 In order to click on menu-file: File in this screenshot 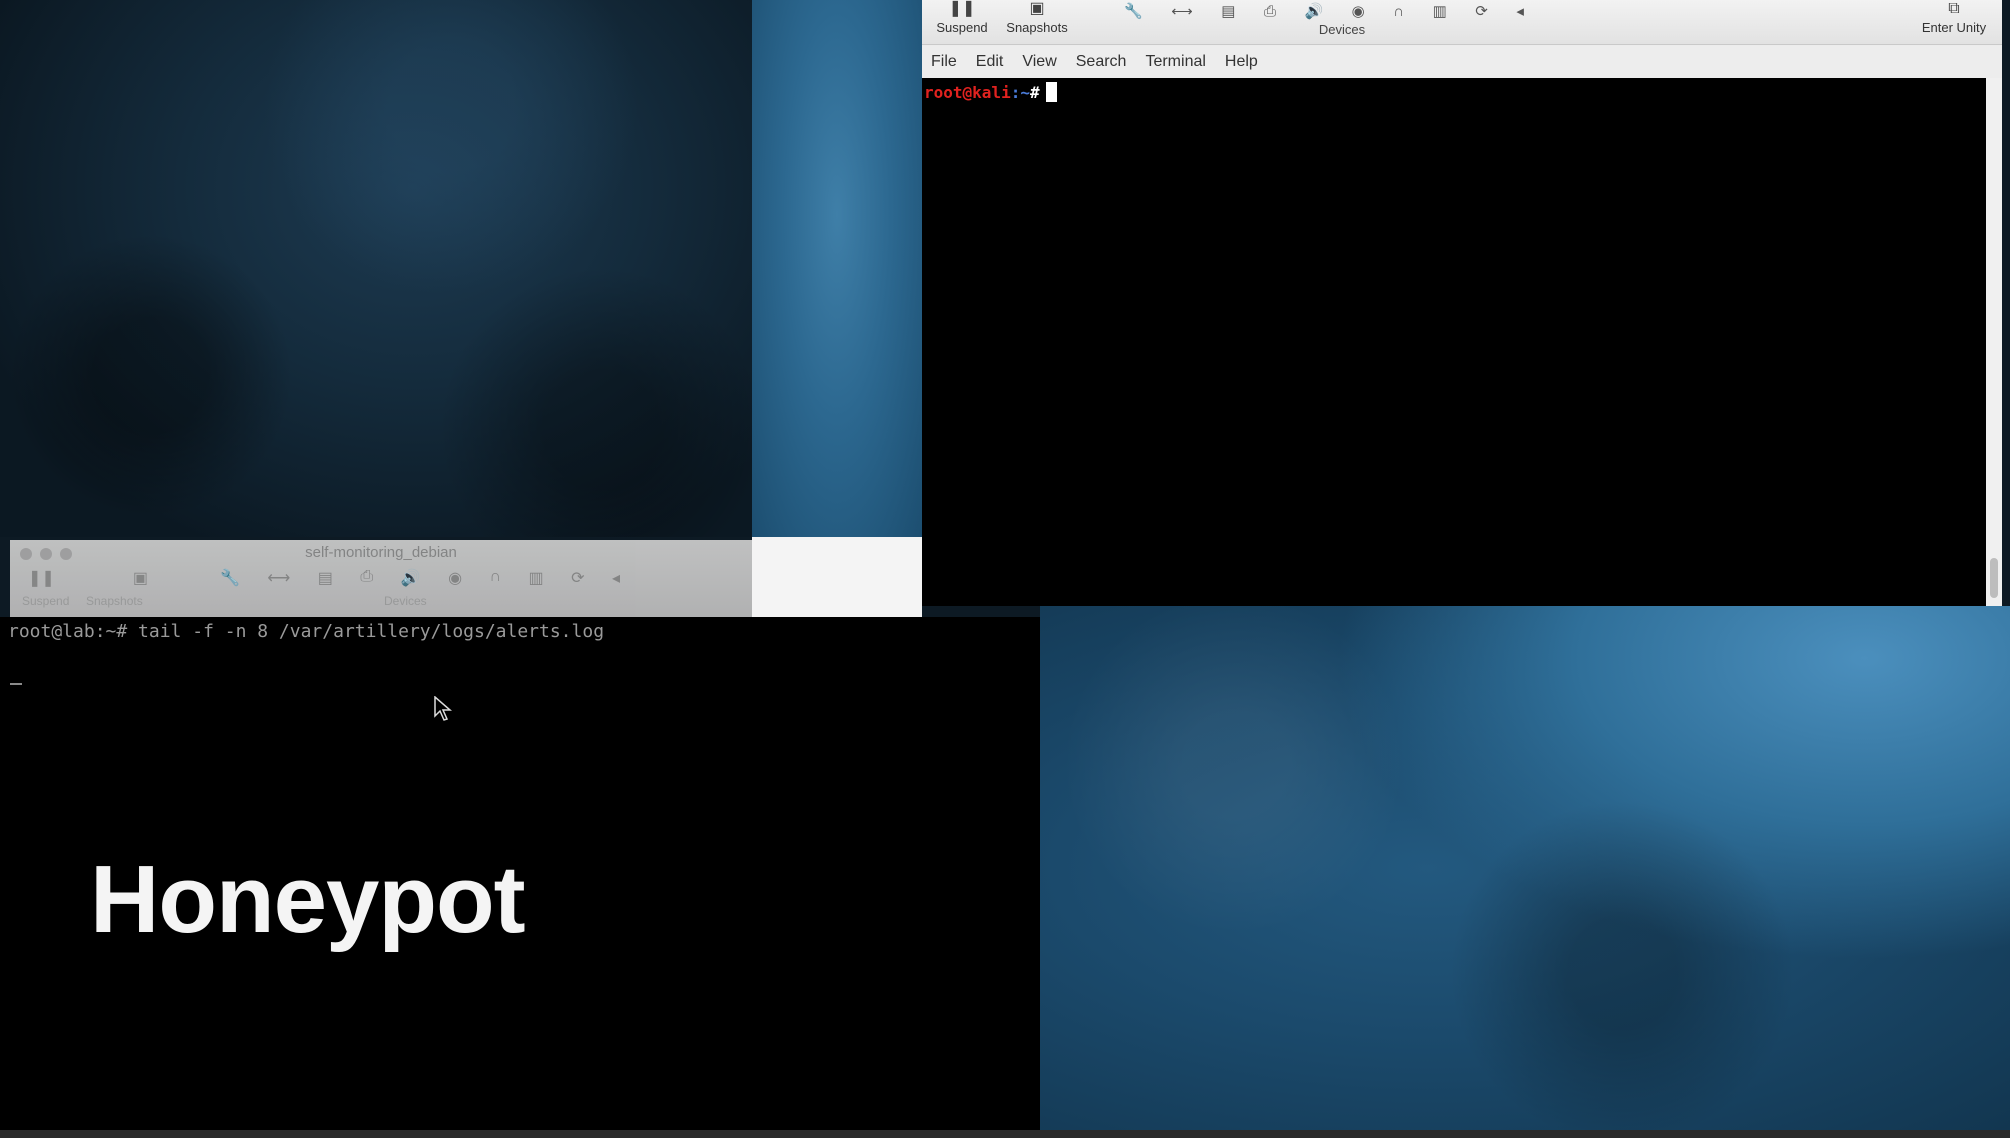, I will do `click(944, 62)`.